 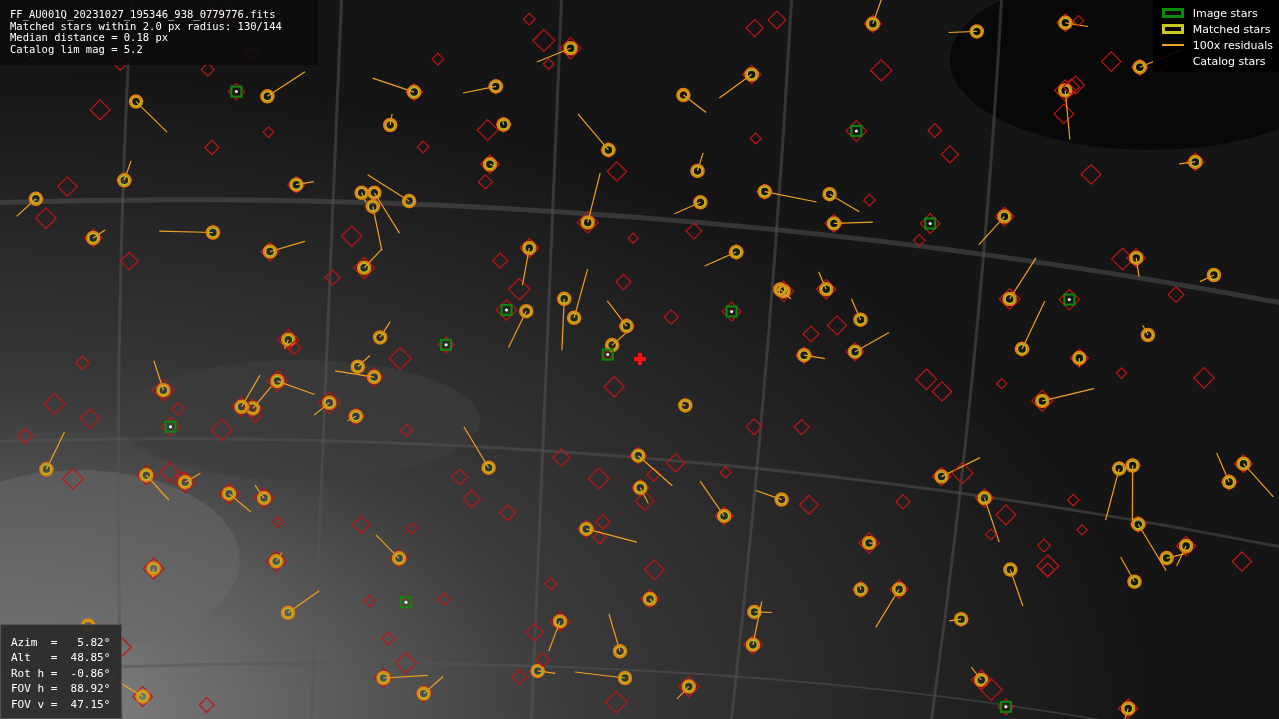 What do you see at coordinates (1231, 29) in the screenshot?
I see `legend-label: Matched stars` at bounding box center [1231, 29].